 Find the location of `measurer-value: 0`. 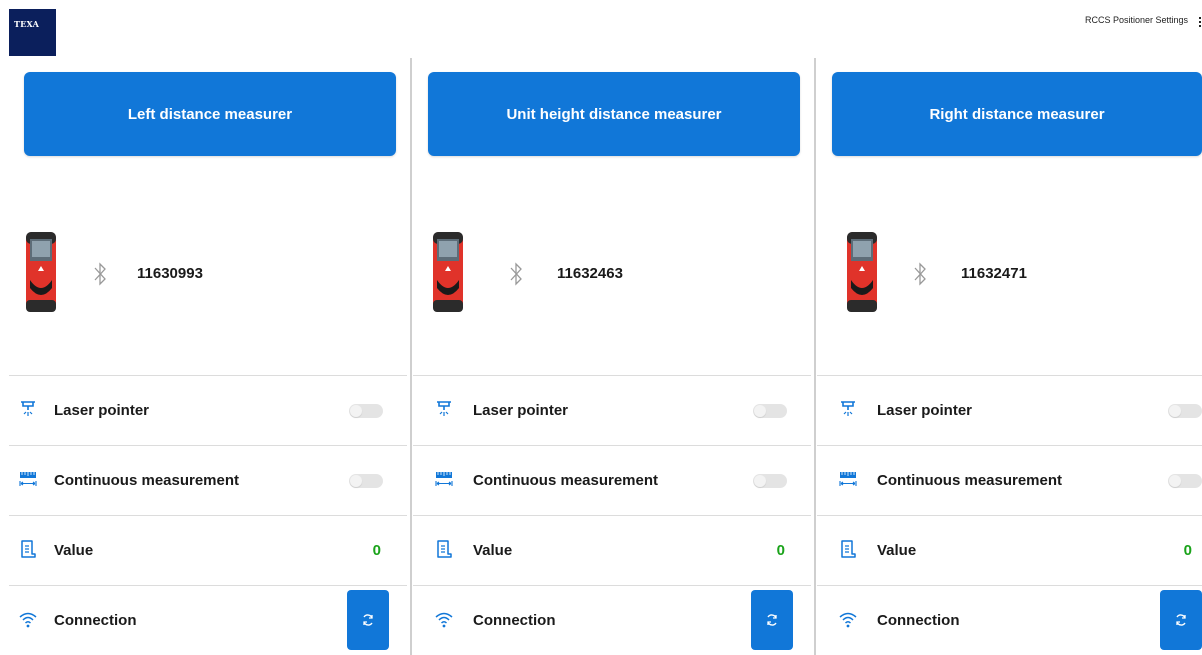

measurer-value: 0 is located at coordinates (780, 550).